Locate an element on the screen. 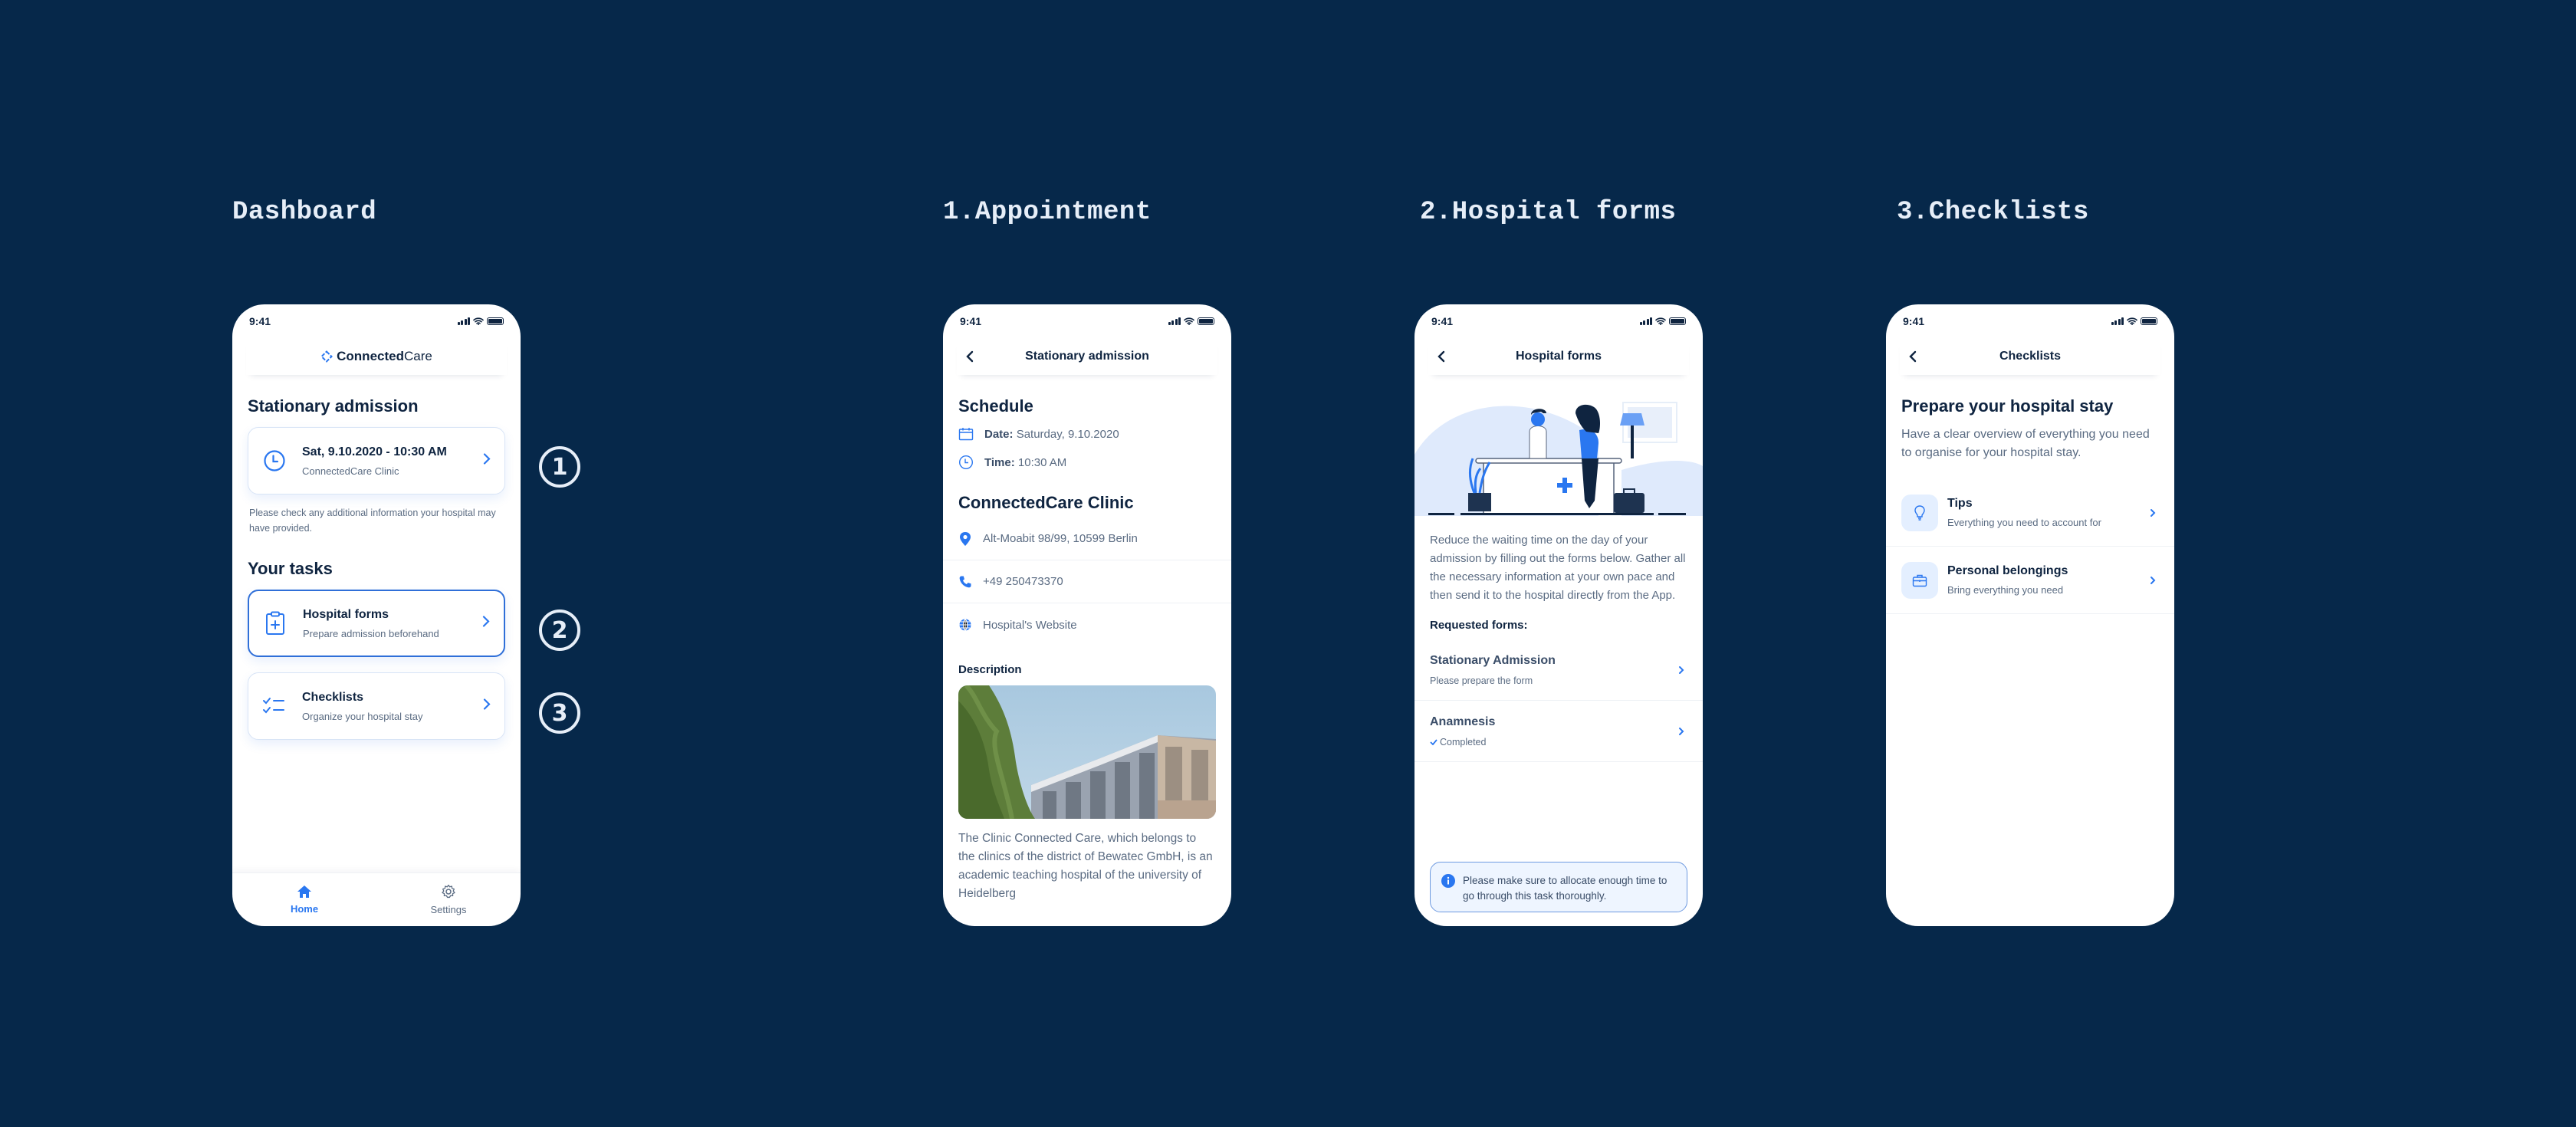  lightbulb-icon is located at coordinates (1919, 513).